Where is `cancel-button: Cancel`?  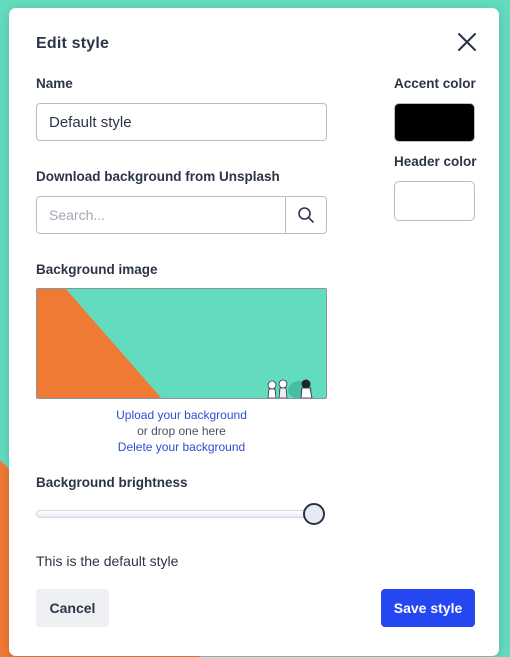
cancel-button: Cancel is located at coordinates (72, 608).